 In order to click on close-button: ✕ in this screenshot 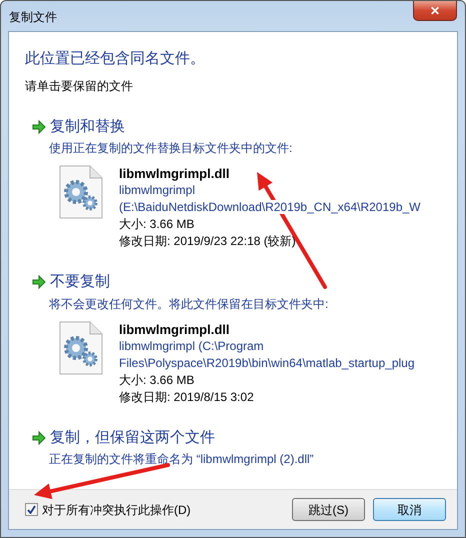, I will do `click(435, 11)`.